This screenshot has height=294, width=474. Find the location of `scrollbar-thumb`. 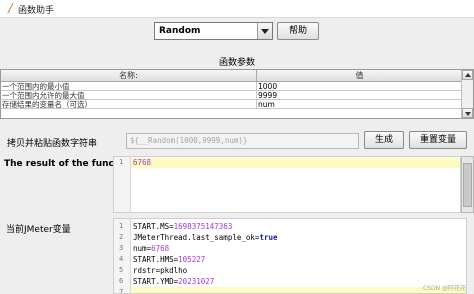

scrollbar-thumb is located at coordinates (467, 185).